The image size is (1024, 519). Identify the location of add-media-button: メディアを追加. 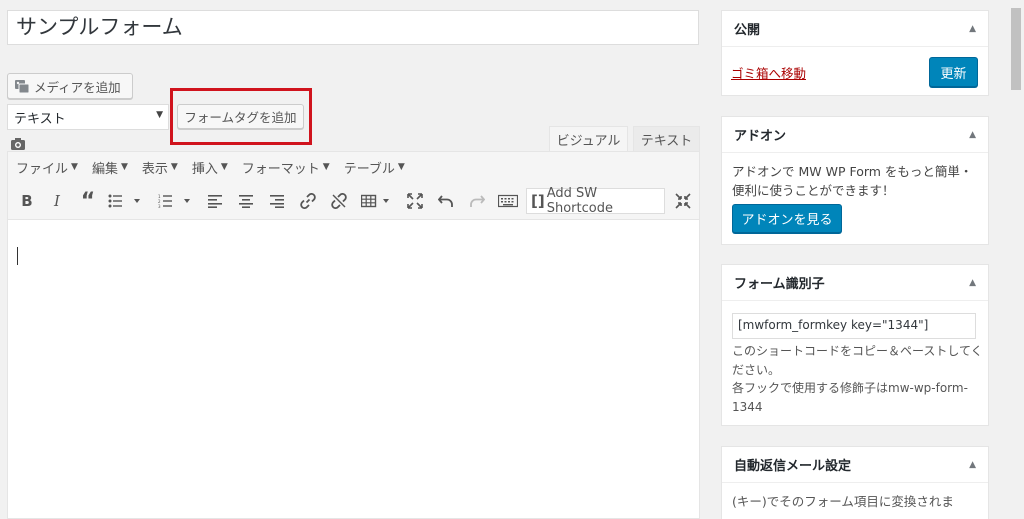
(70, 86).